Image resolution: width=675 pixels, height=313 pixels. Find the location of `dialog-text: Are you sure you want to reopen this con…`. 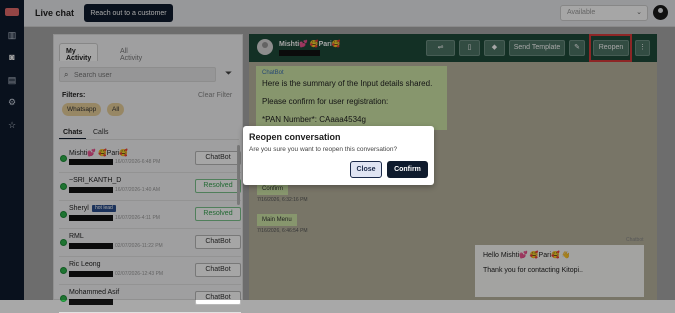

dialog-text: Are you sure you want to reopen this con… is located at coordinates (323, 149).